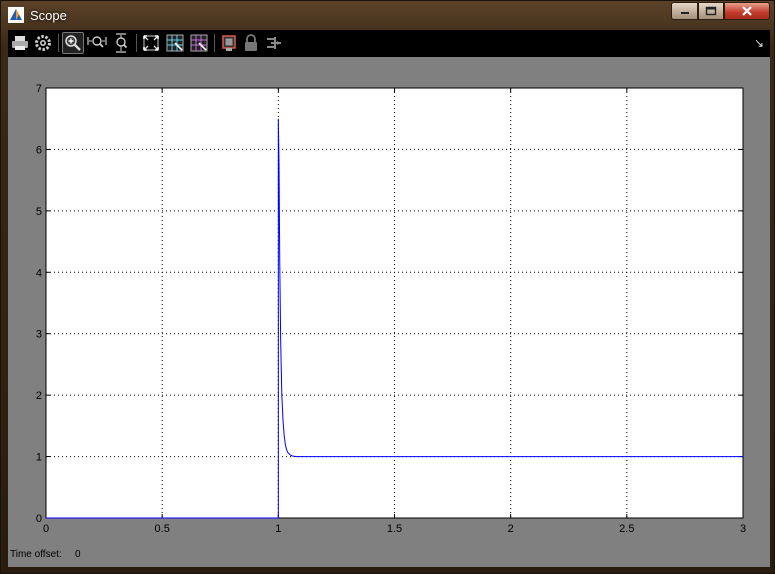 The height and width of the screenshot is (574, 775). I want to click on y-tick-label: 6, so click(39, 150).